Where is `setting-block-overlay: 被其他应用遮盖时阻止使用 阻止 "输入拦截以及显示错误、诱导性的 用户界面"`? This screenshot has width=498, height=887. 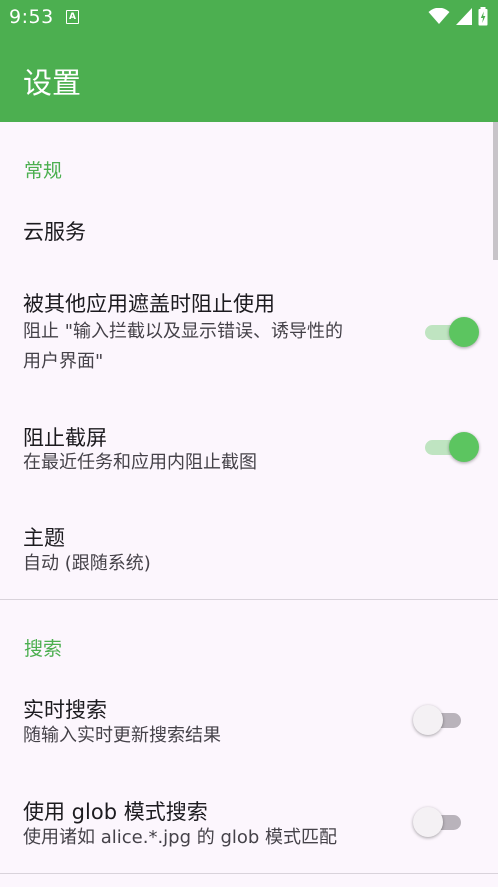 setting-block-overlay: 被其他应用遮盖时阻止使用 阻止 "输入拦截以及显示错误、诱导性的 用户界面" is located at coordinates (249, 332).